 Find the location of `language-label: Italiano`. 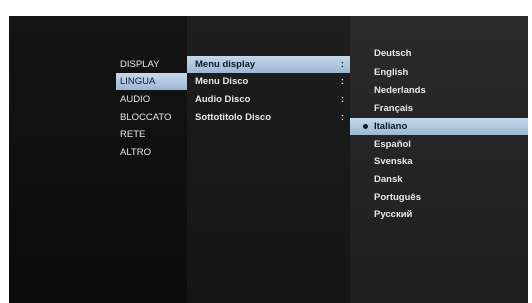

language-label: Italiano is located at coordinates (391, 126).